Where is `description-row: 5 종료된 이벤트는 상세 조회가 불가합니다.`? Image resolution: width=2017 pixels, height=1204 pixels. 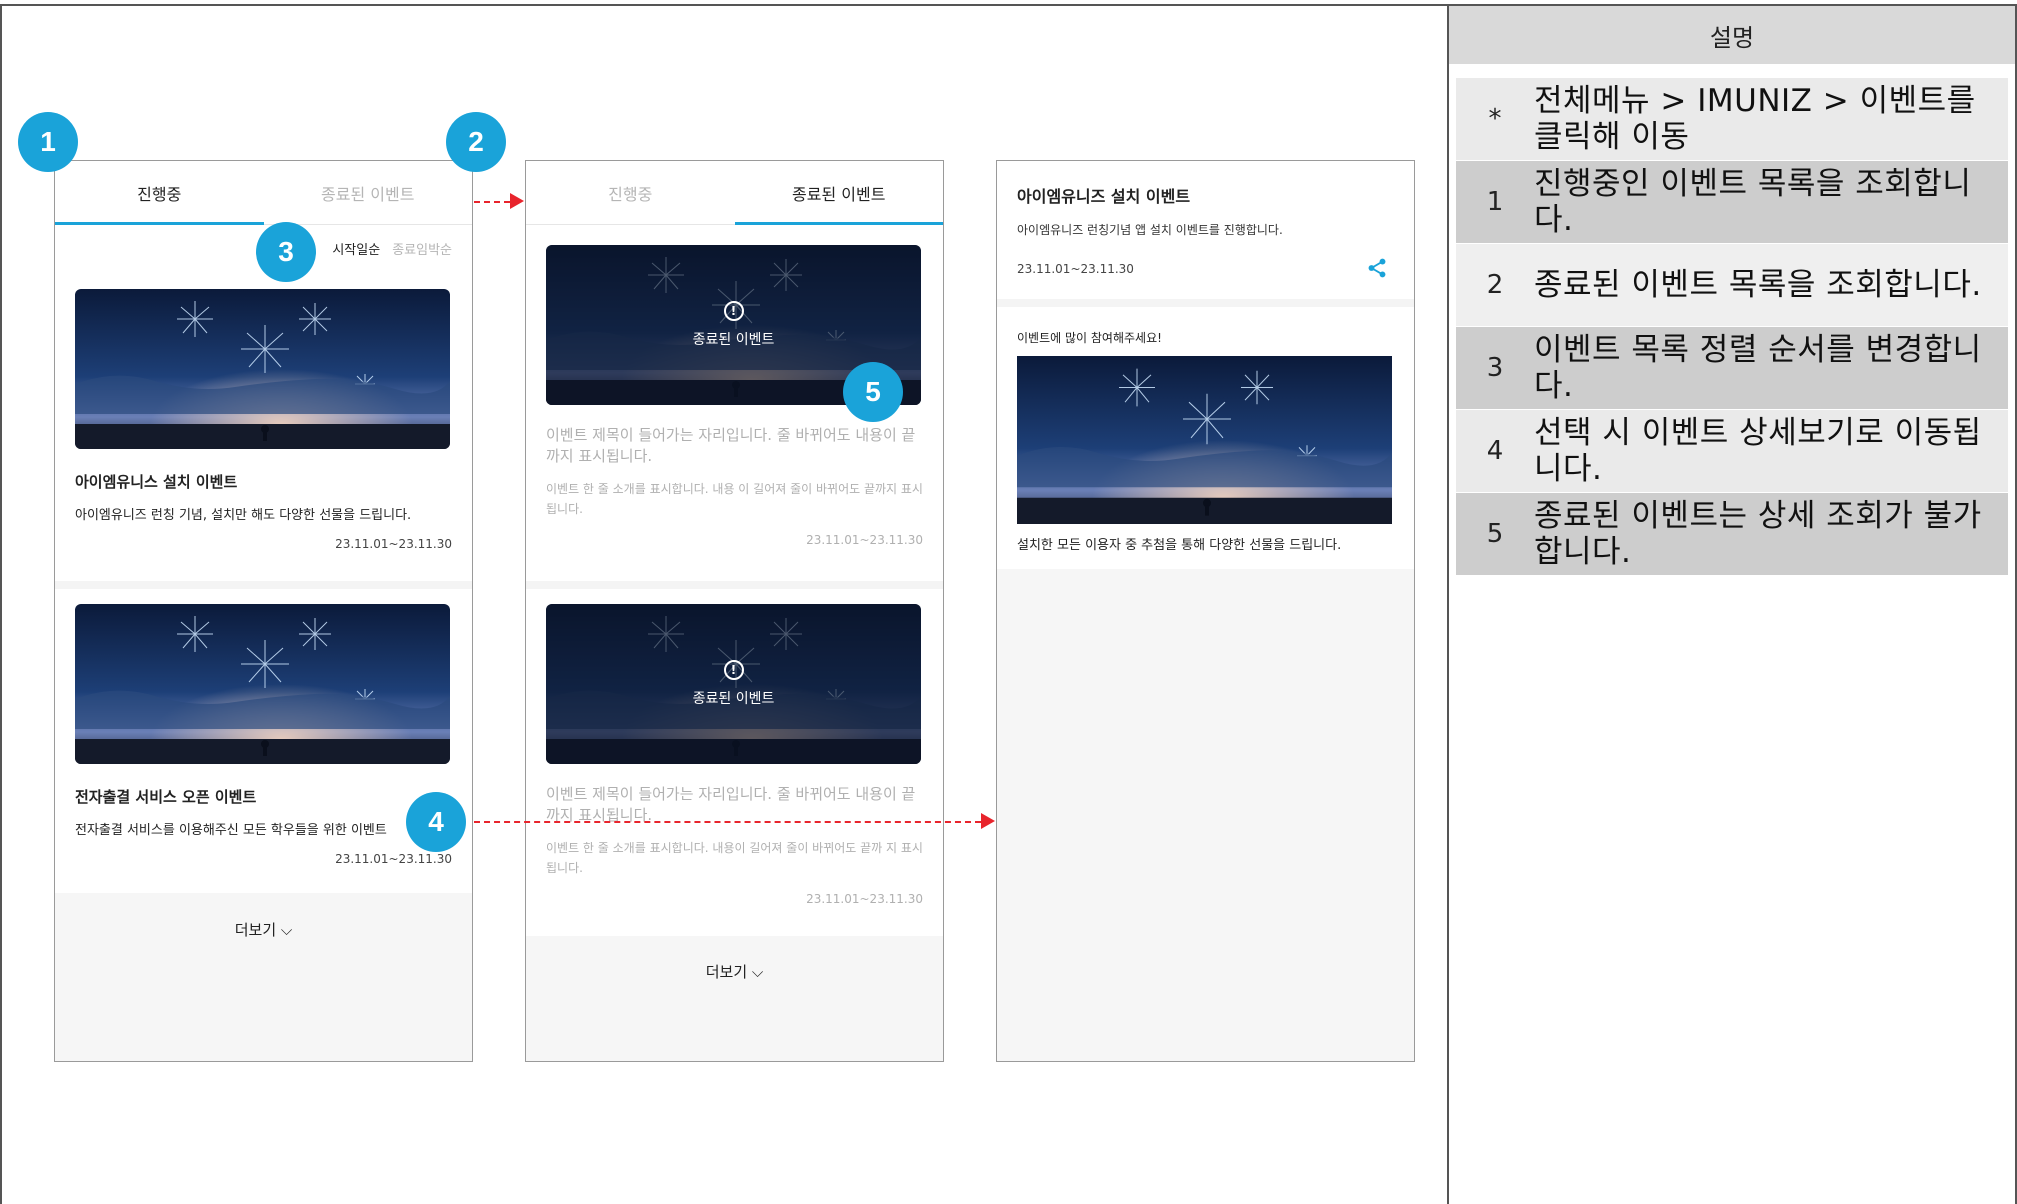 description-row: 5 종료된 이벤트는 상세 조회가 불가합니다. is located at coordinates (1732, 534).